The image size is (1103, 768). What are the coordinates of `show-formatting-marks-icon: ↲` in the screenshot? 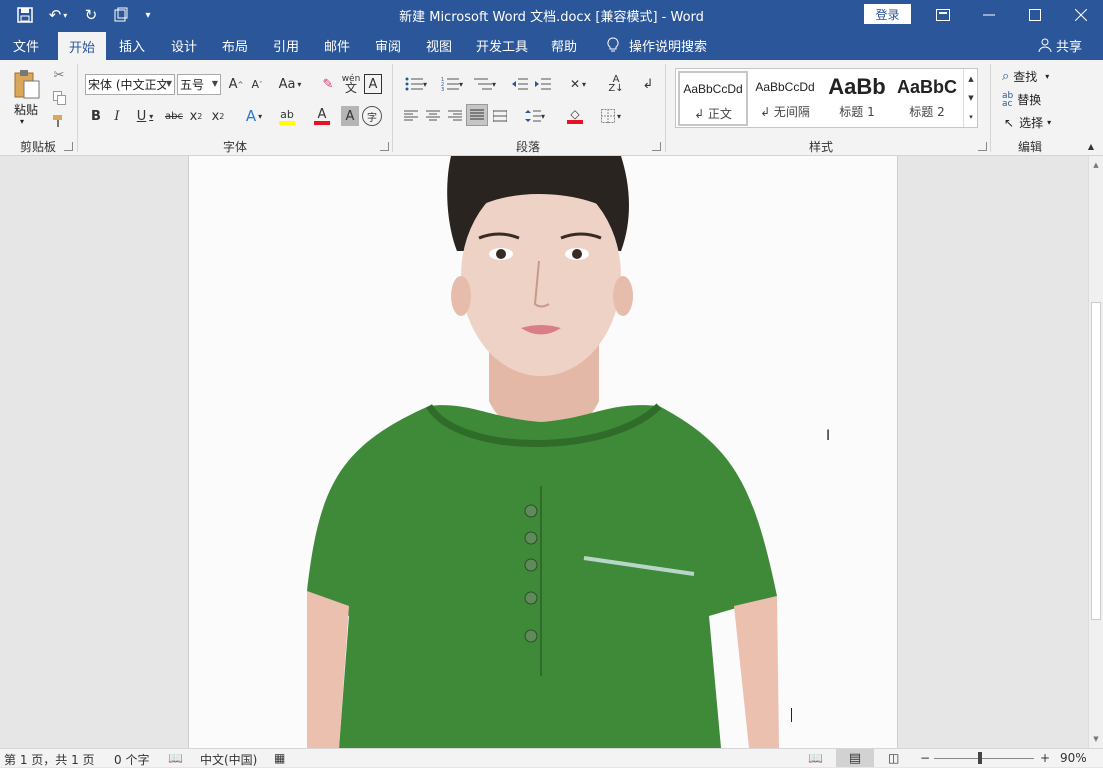 It's located at (648, 84).